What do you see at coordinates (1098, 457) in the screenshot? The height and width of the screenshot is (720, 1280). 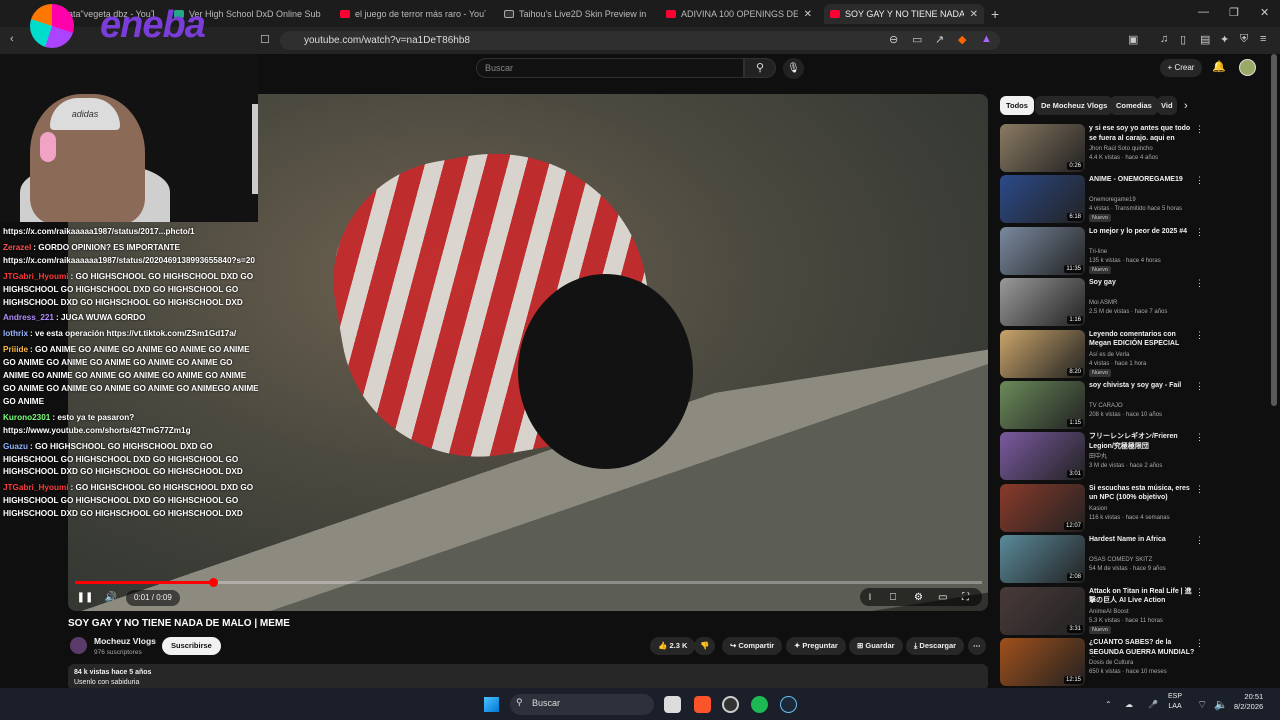 I see `recommended-channel: 田中丸` at bounding box center [1098, 457].